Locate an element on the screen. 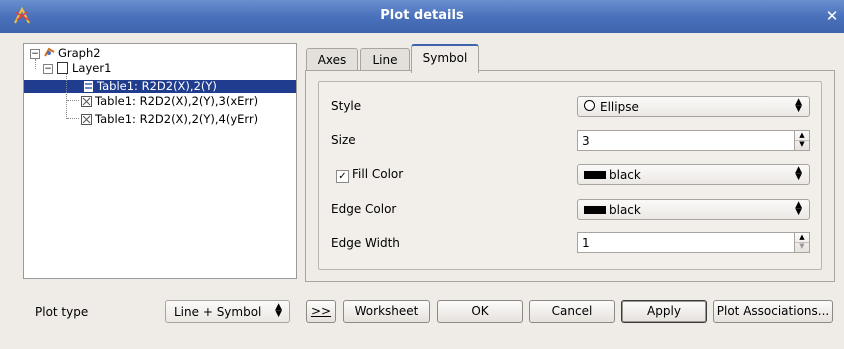 The image size is (844, 349). size-label: Size is located at coordinates (343, 140).